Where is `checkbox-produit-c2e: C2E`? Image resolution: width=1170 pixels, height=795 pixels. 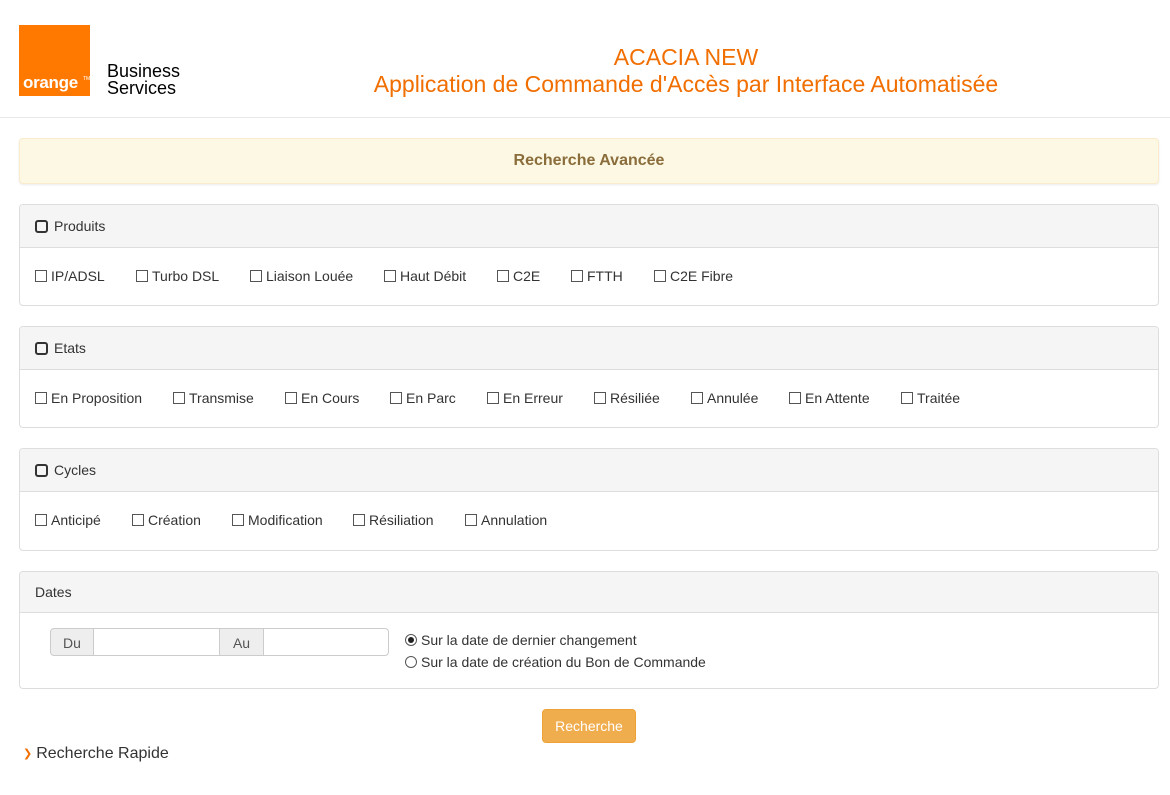
checkbox-produit-c2e: C2E is located at coordinates (518, 276).